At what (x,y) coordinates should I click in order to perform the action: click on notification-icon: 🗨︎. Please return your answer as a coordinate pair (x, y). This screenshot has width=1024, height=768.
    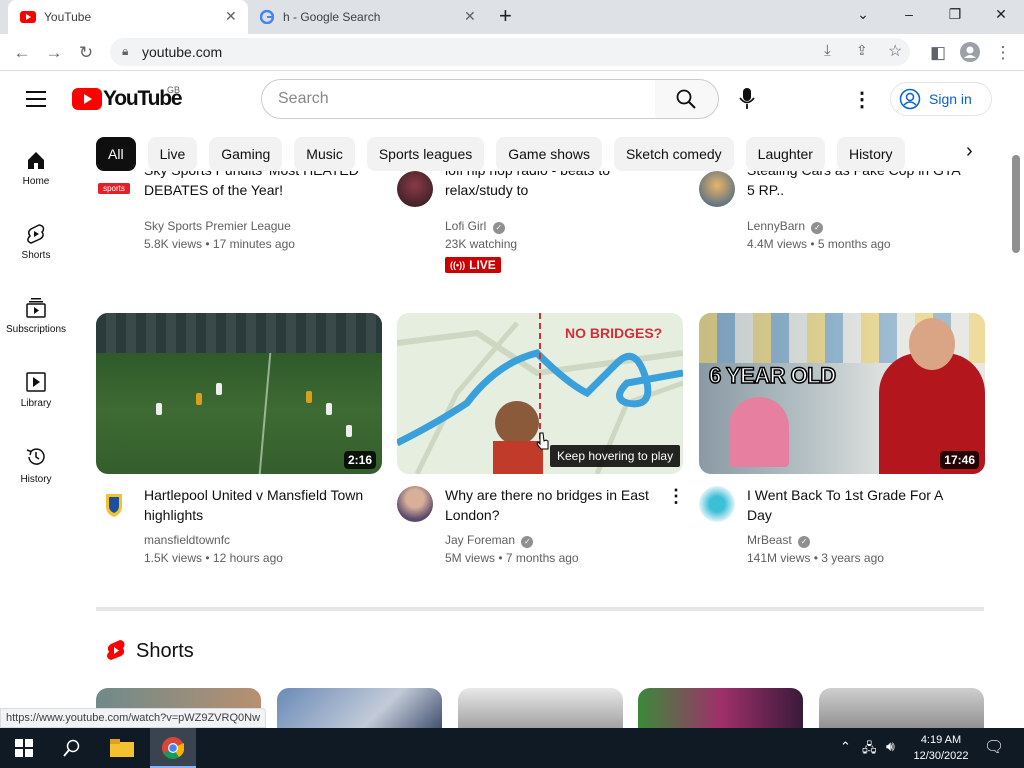
    Looking at the image, I should click on (994, 747).